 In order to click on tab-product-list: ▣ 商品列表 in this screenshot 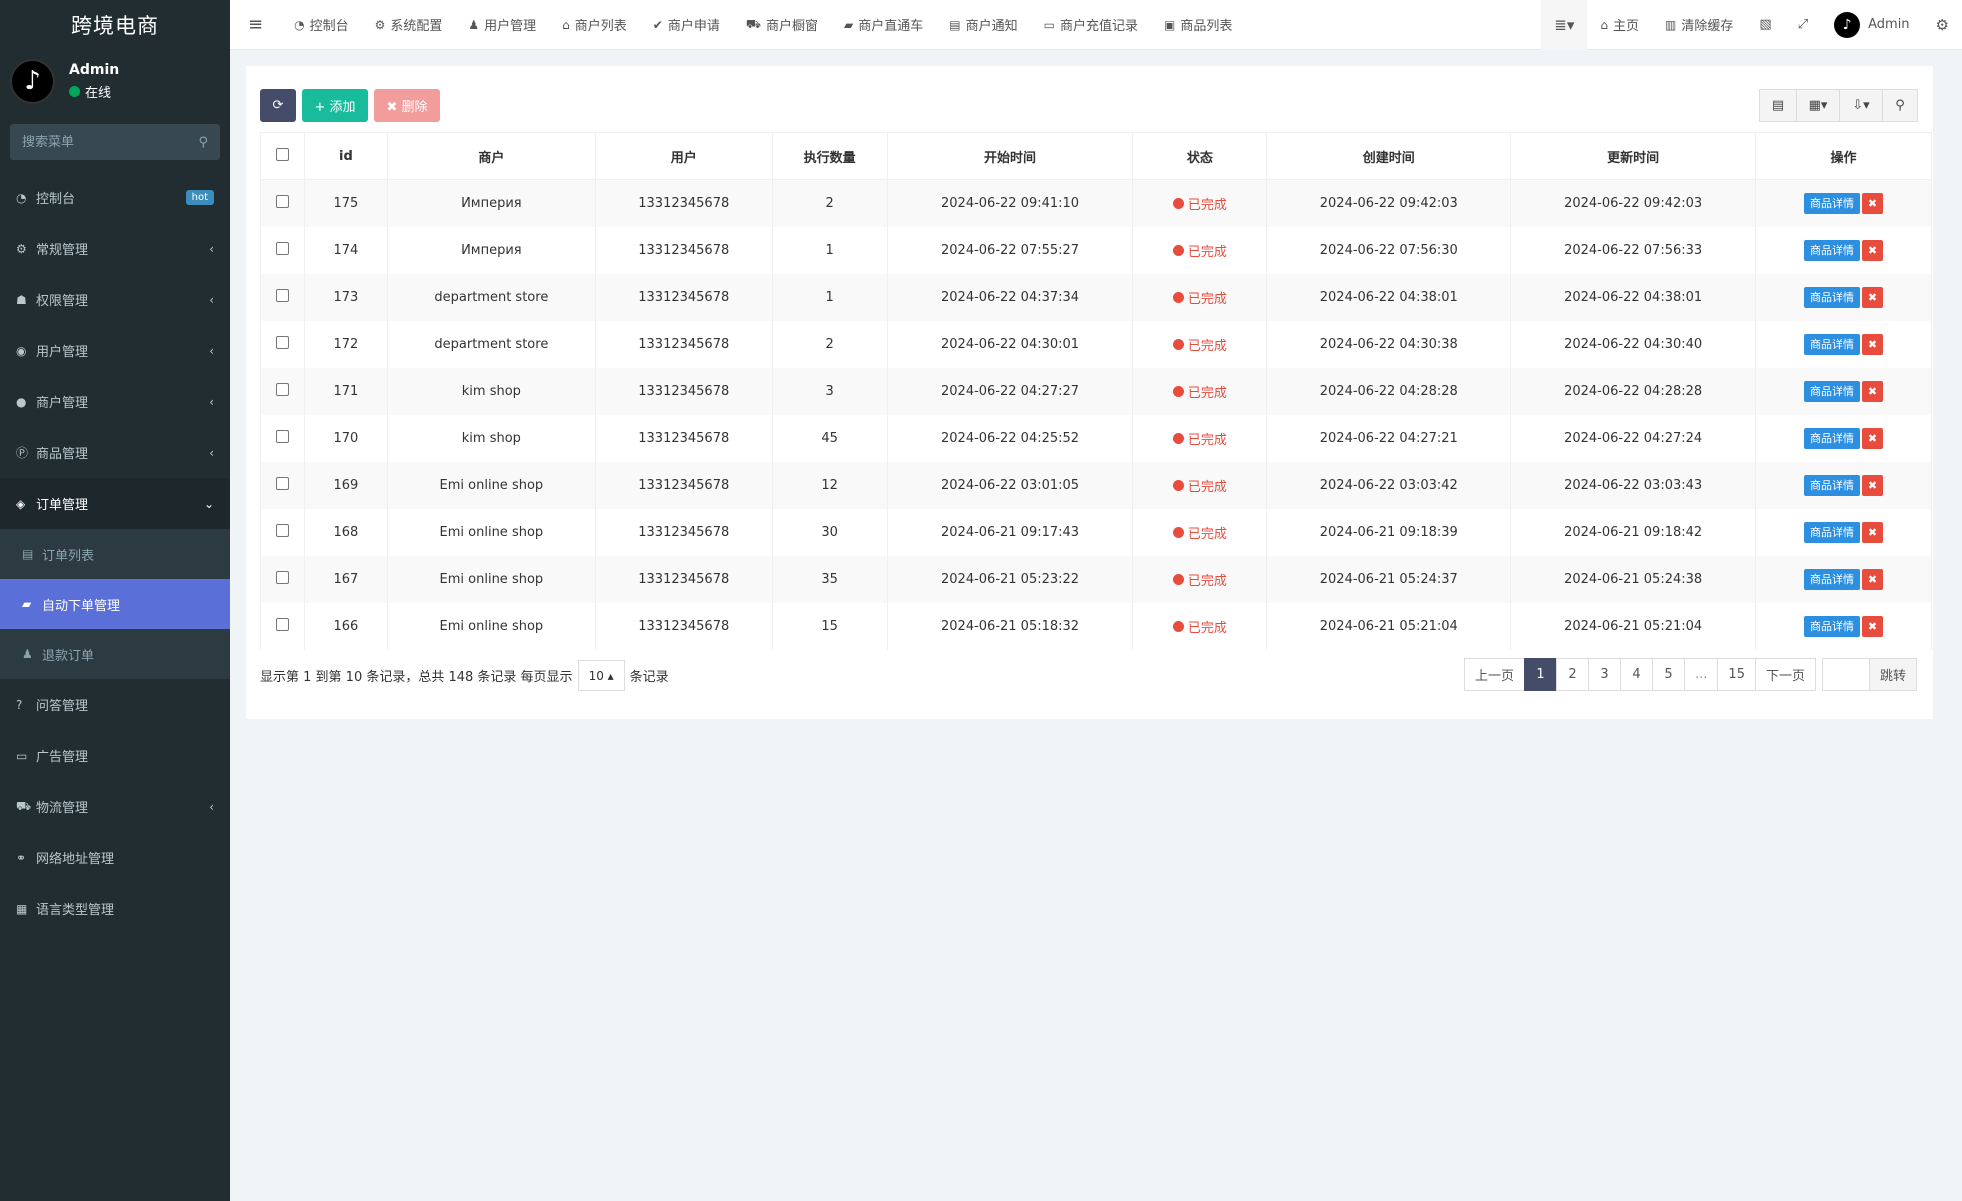, I will do `click(1198, 25)`.